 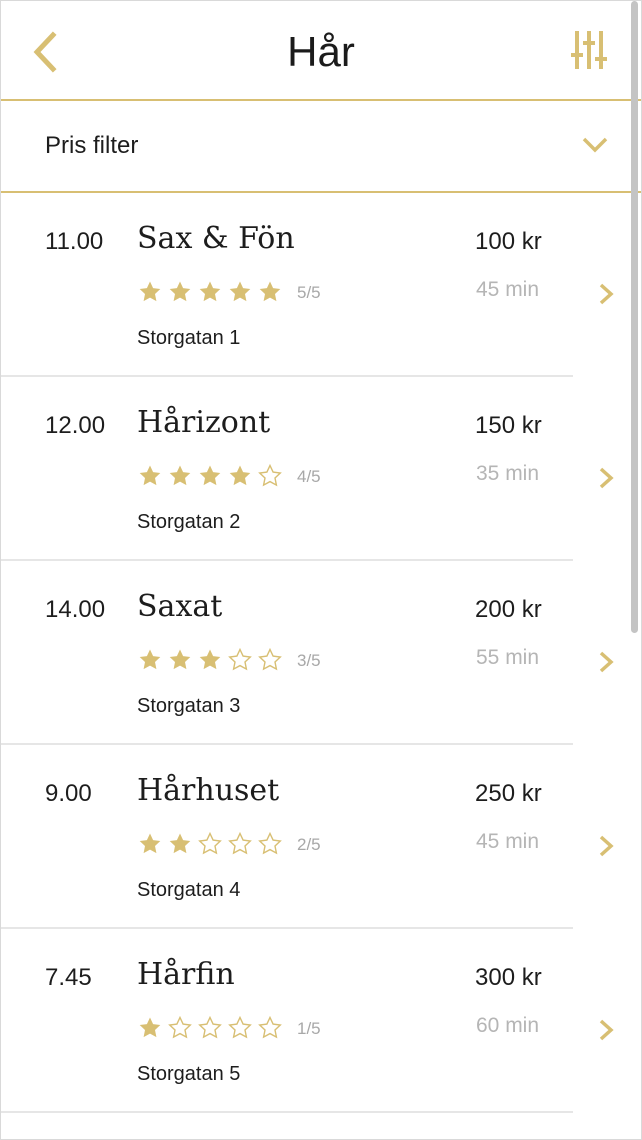 What do you see at coordinates (508, 1025) in the screenshot?
I see `duration: 60 min` at bounding box center [508, 1025].